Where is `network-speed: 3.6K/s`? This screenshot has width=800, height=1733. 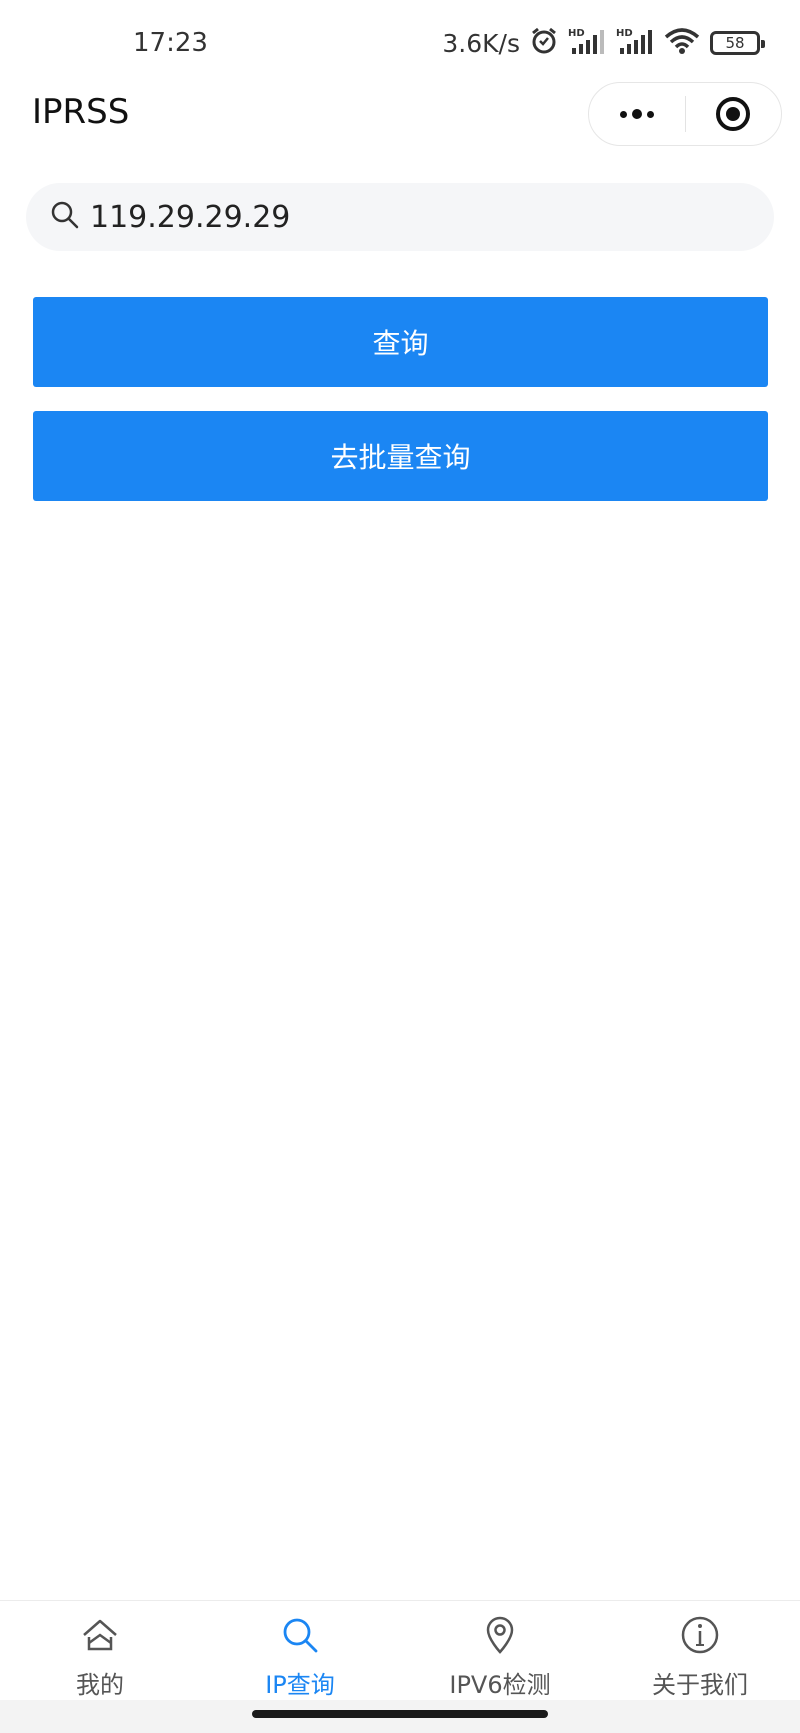 network-speed: 3.6K/s is located at coordinates (481, 43).